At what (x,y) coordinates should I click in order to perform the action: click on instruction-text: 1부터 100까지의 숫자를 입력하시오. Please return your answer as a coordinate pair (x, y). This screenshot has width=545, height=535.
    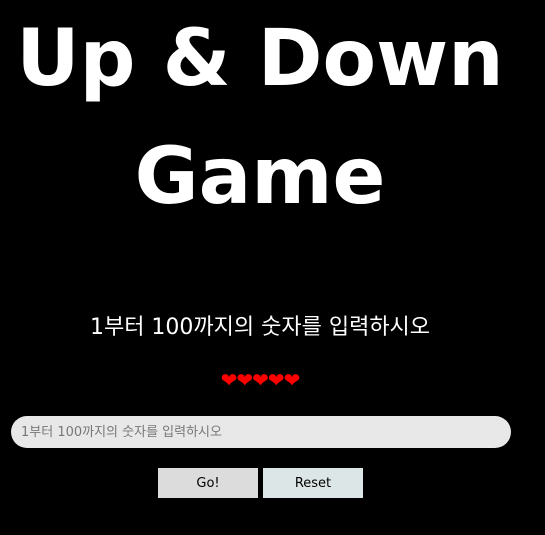
    Looking at the image, I should click on (260, 327).